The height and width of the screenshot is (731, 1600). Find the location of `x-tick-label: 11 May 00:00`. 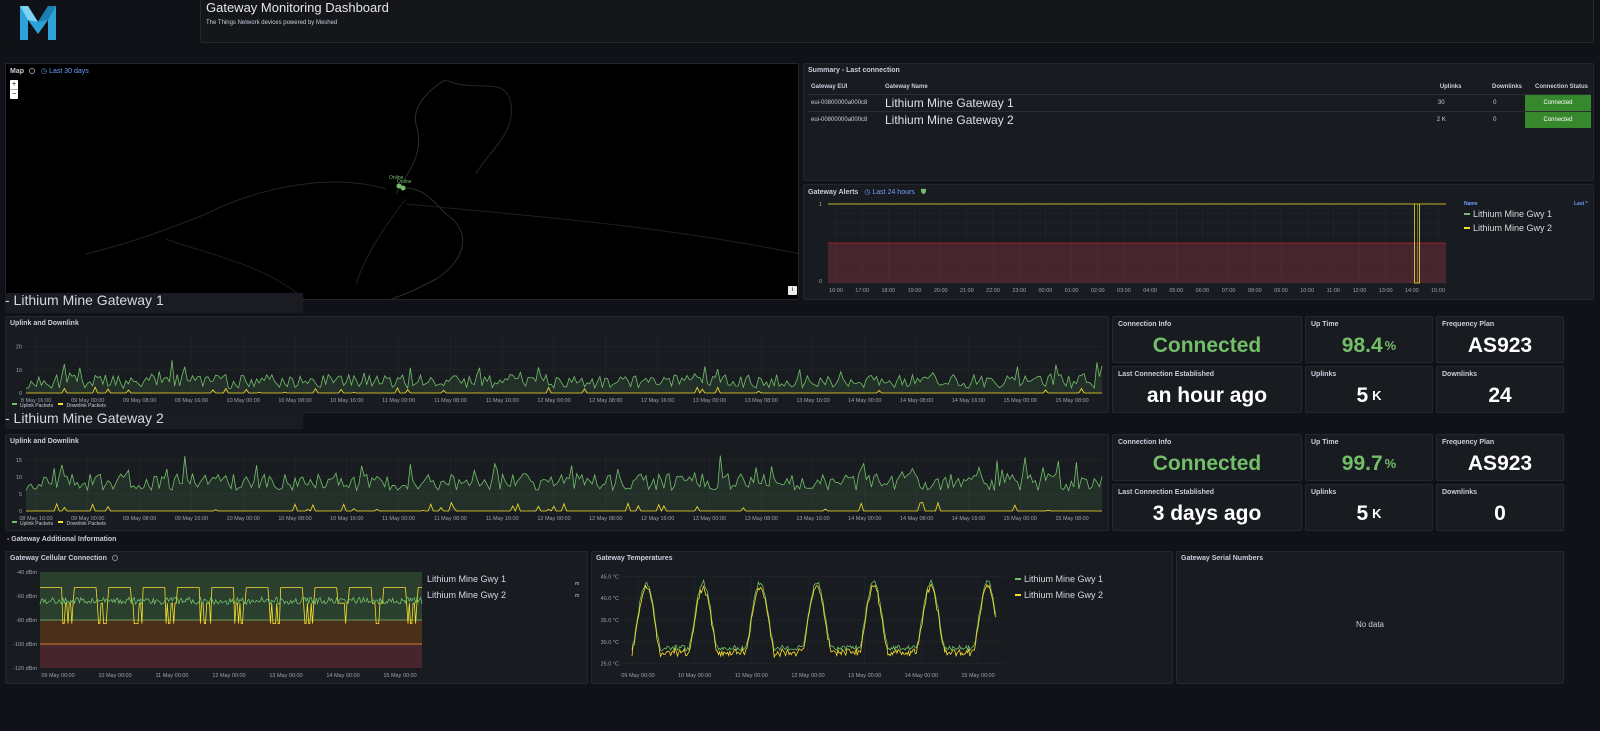

x-tick-label: 11 May 00:00 is located at coordinates (172, 676).